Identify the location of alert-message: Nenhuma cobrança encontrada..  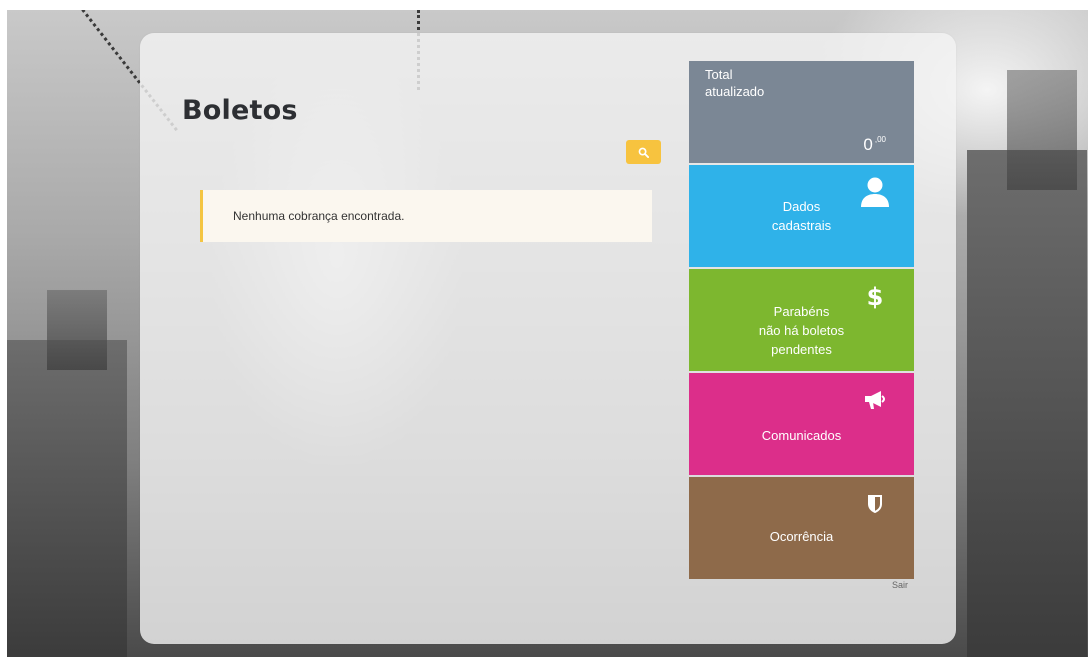
(319, 216).